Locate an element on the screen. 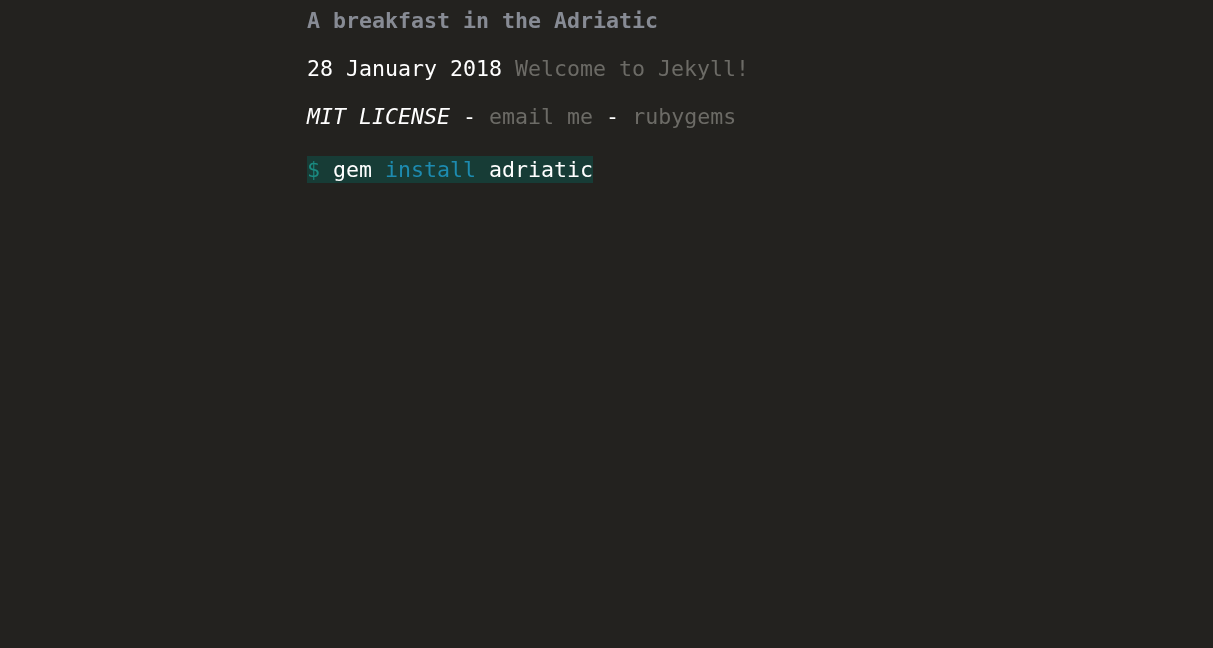 The width and height of the screenshot is (1213, 648). post-title-link: A breakfast in the Adriatic is located at coordinates (482, 21).